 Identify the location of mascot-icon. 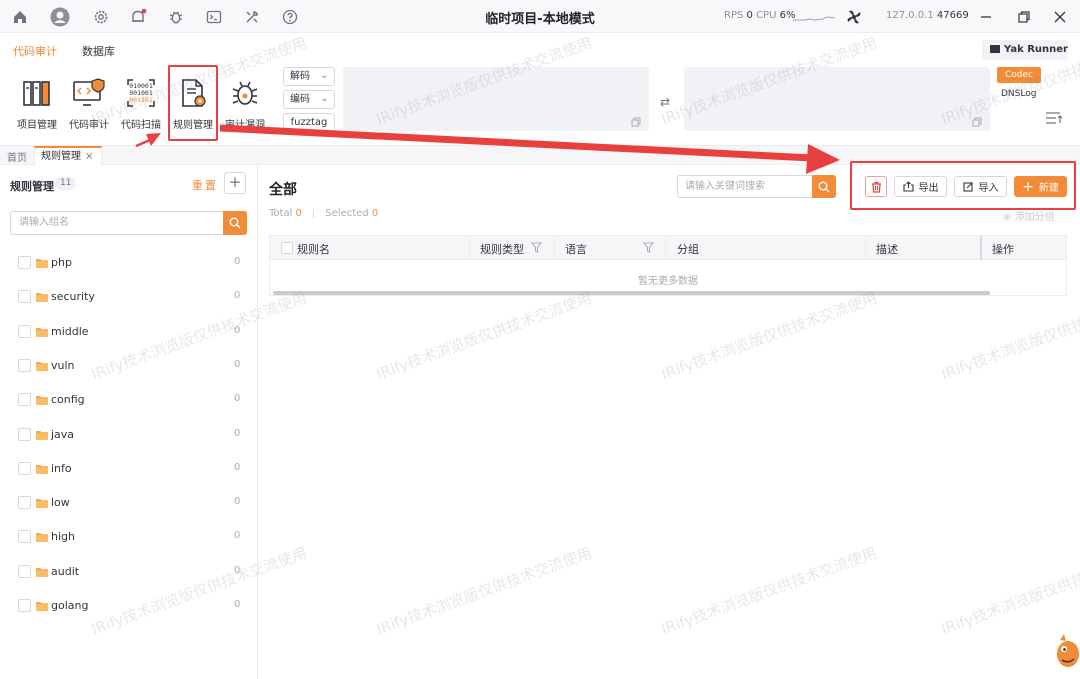
(1066, 652).